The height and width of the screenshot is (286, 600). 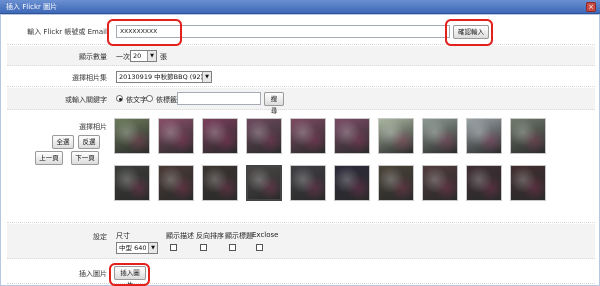 I want to click on search-button: 搜尋, so click(x=274, y=103).